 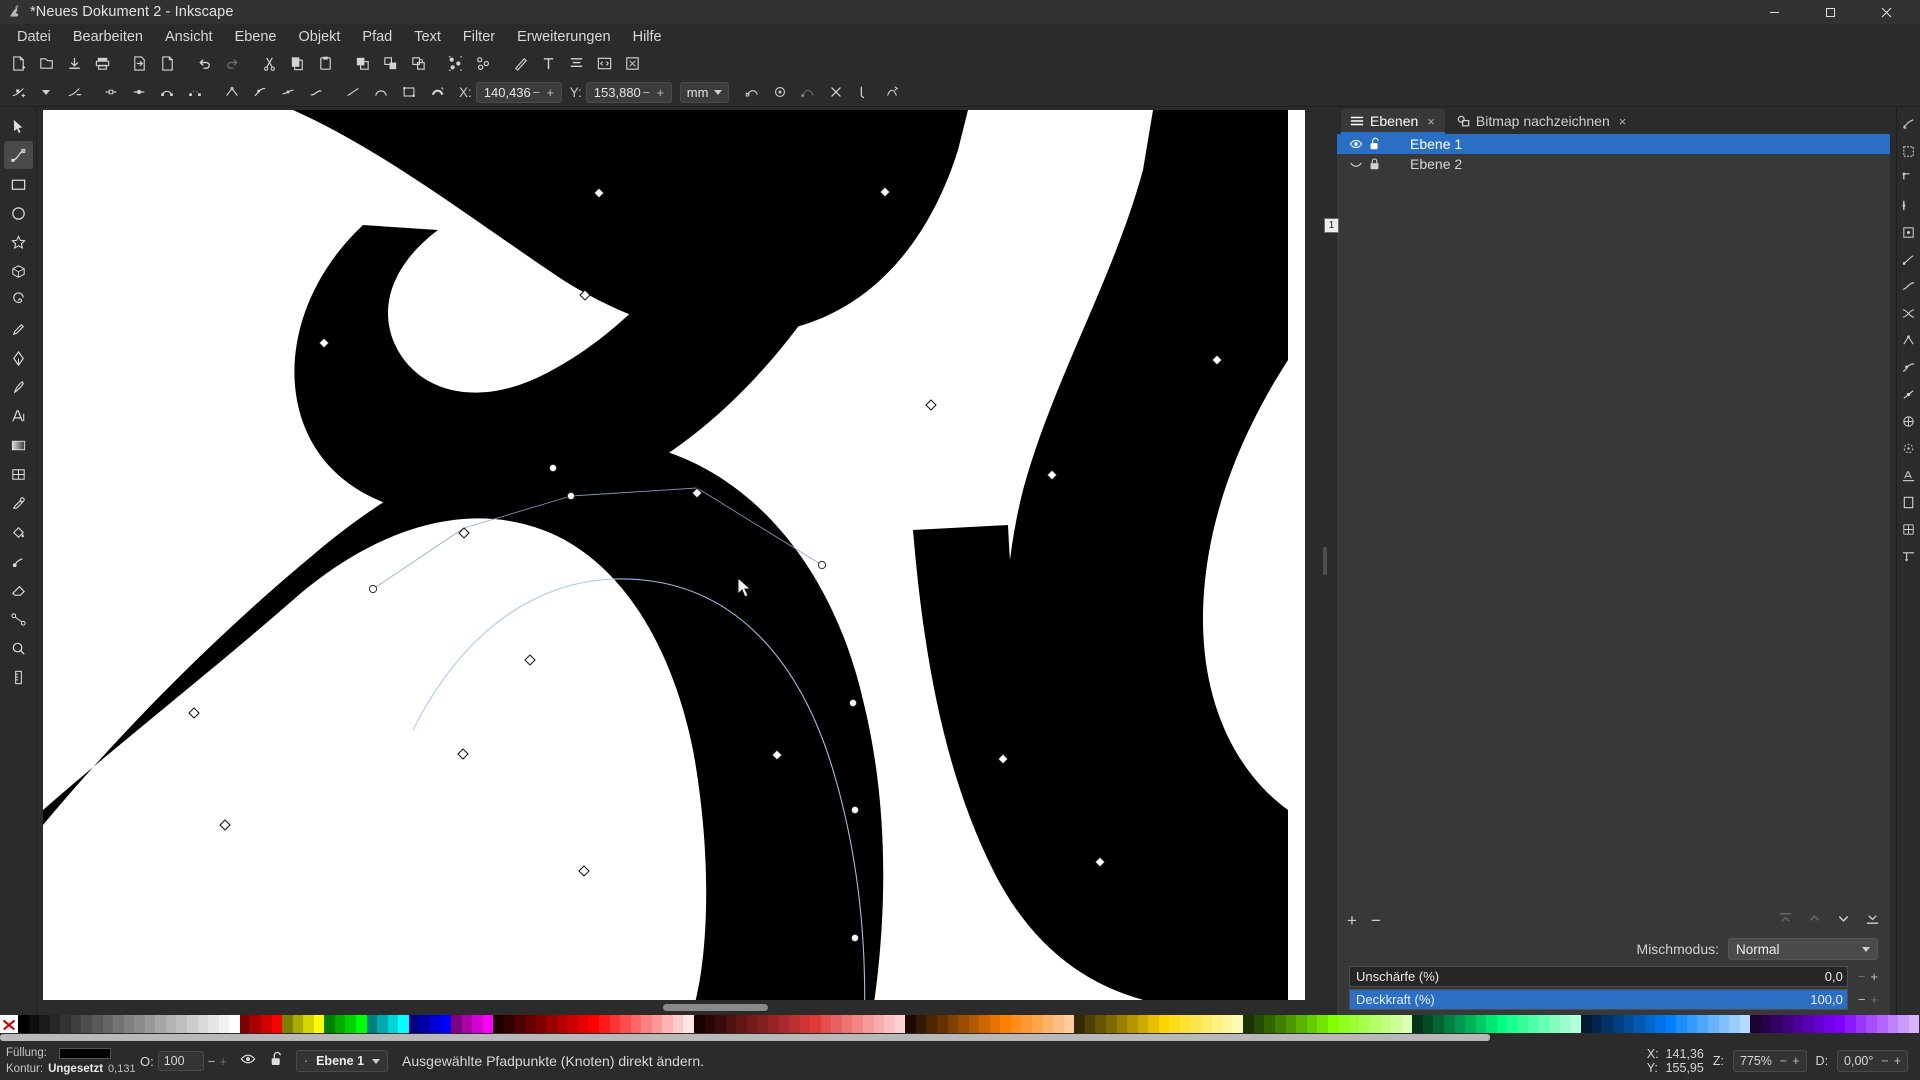 I want to click on fill-swatch, so click(x=85, y=1053).